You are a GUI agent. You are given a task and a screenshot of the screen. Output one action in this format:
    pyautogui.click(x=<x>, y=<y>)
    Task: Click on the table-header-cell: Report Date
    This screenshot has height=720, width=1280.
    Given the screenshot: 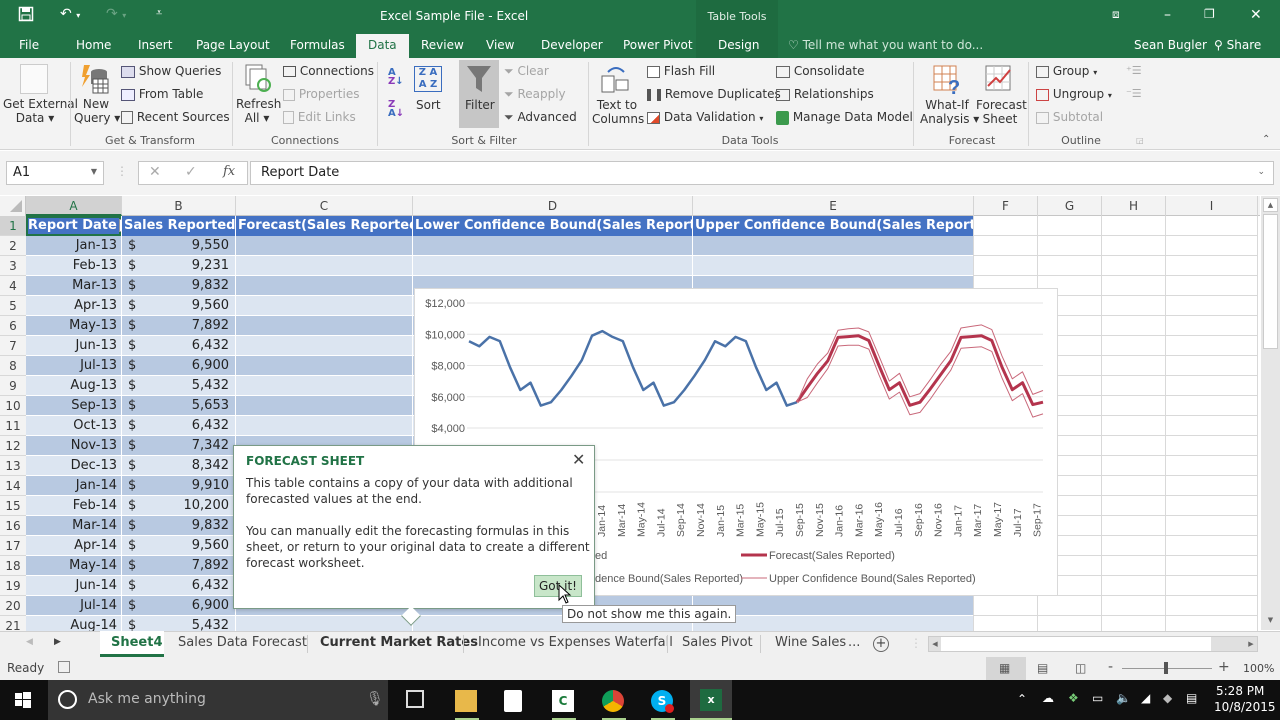 What is the action you would take?
    pyautogui.click(x=73, y=226)
    